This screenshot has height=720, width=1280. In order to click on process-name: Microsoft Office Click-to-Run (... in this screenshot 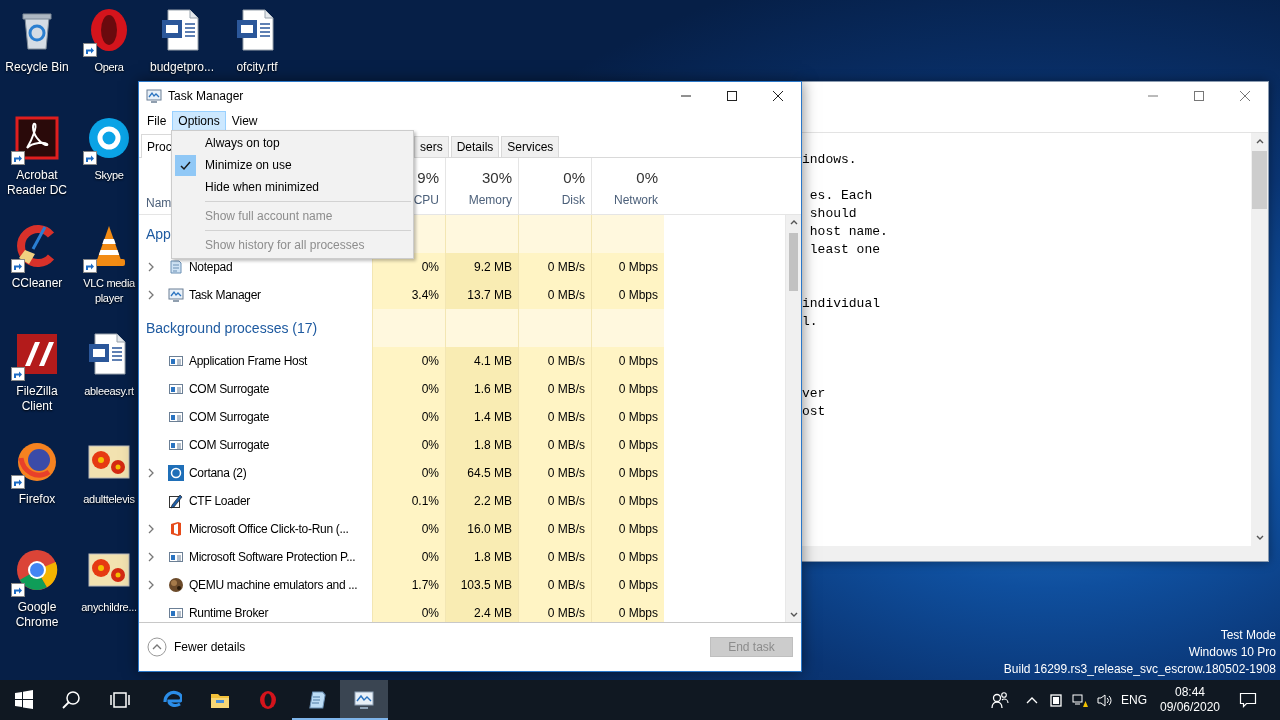, I will do `click(269, 529)`.